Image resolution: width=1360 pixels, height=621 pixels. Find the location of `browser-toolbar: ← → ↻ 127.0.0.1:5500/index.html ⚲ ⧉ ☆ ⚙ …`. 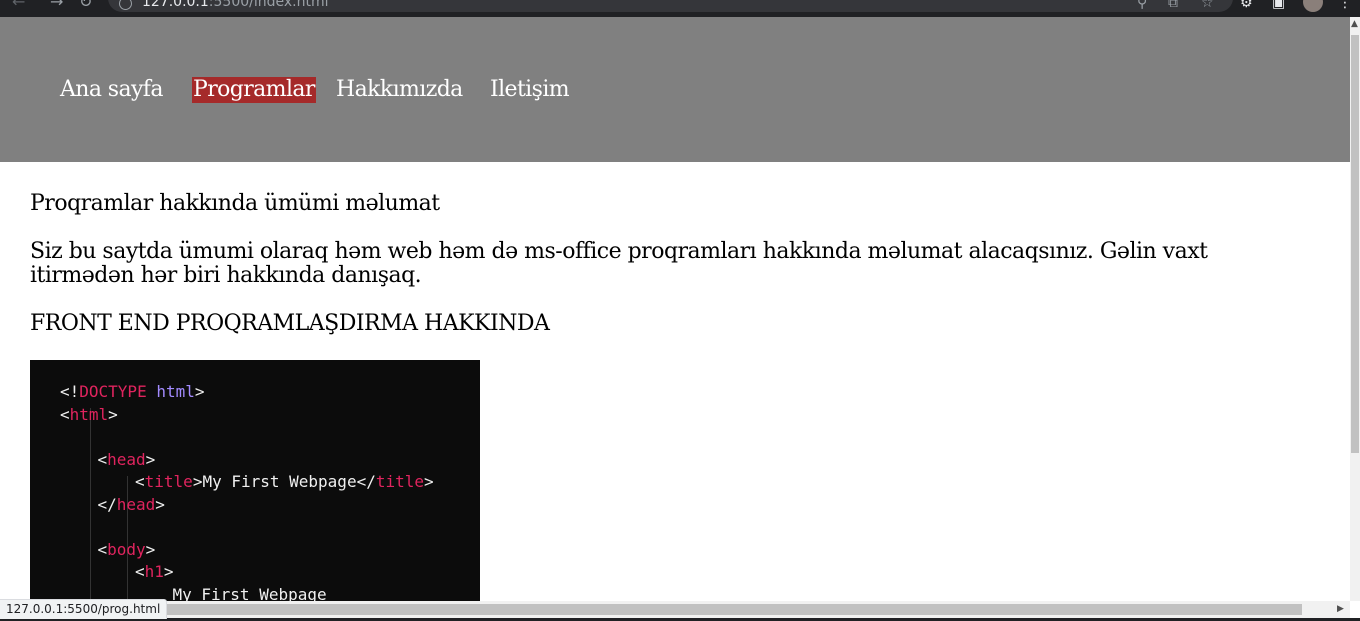

browser-toolbar: ← → ↻ 127.0.0.1:5500/index.html ⚲ ⧉ ☆ ⚙ … is located at coordinates (680, 8).